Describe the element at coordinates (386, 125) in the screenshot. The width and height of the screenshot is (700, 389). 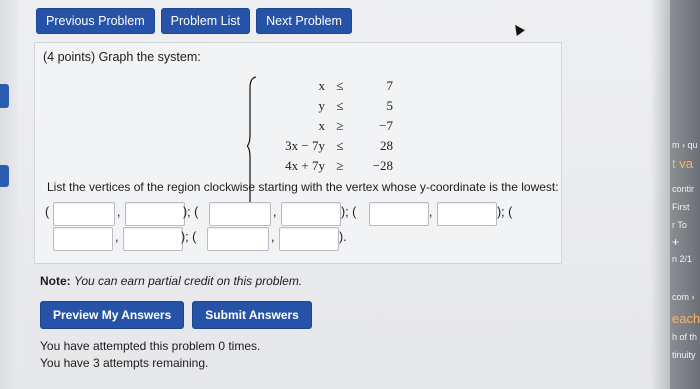
I see `inequality-rhs: −7` at that location.